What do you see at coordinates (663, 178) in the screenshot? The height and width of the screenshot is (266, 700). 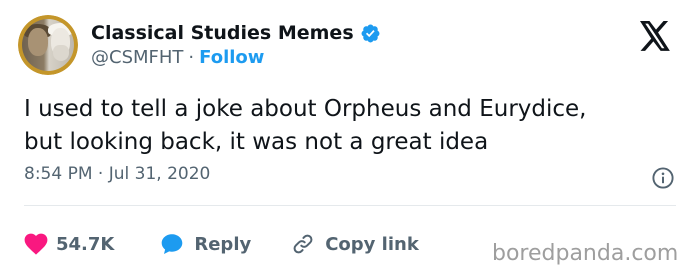 I see `info-icon` at bounding box center [663, 178].